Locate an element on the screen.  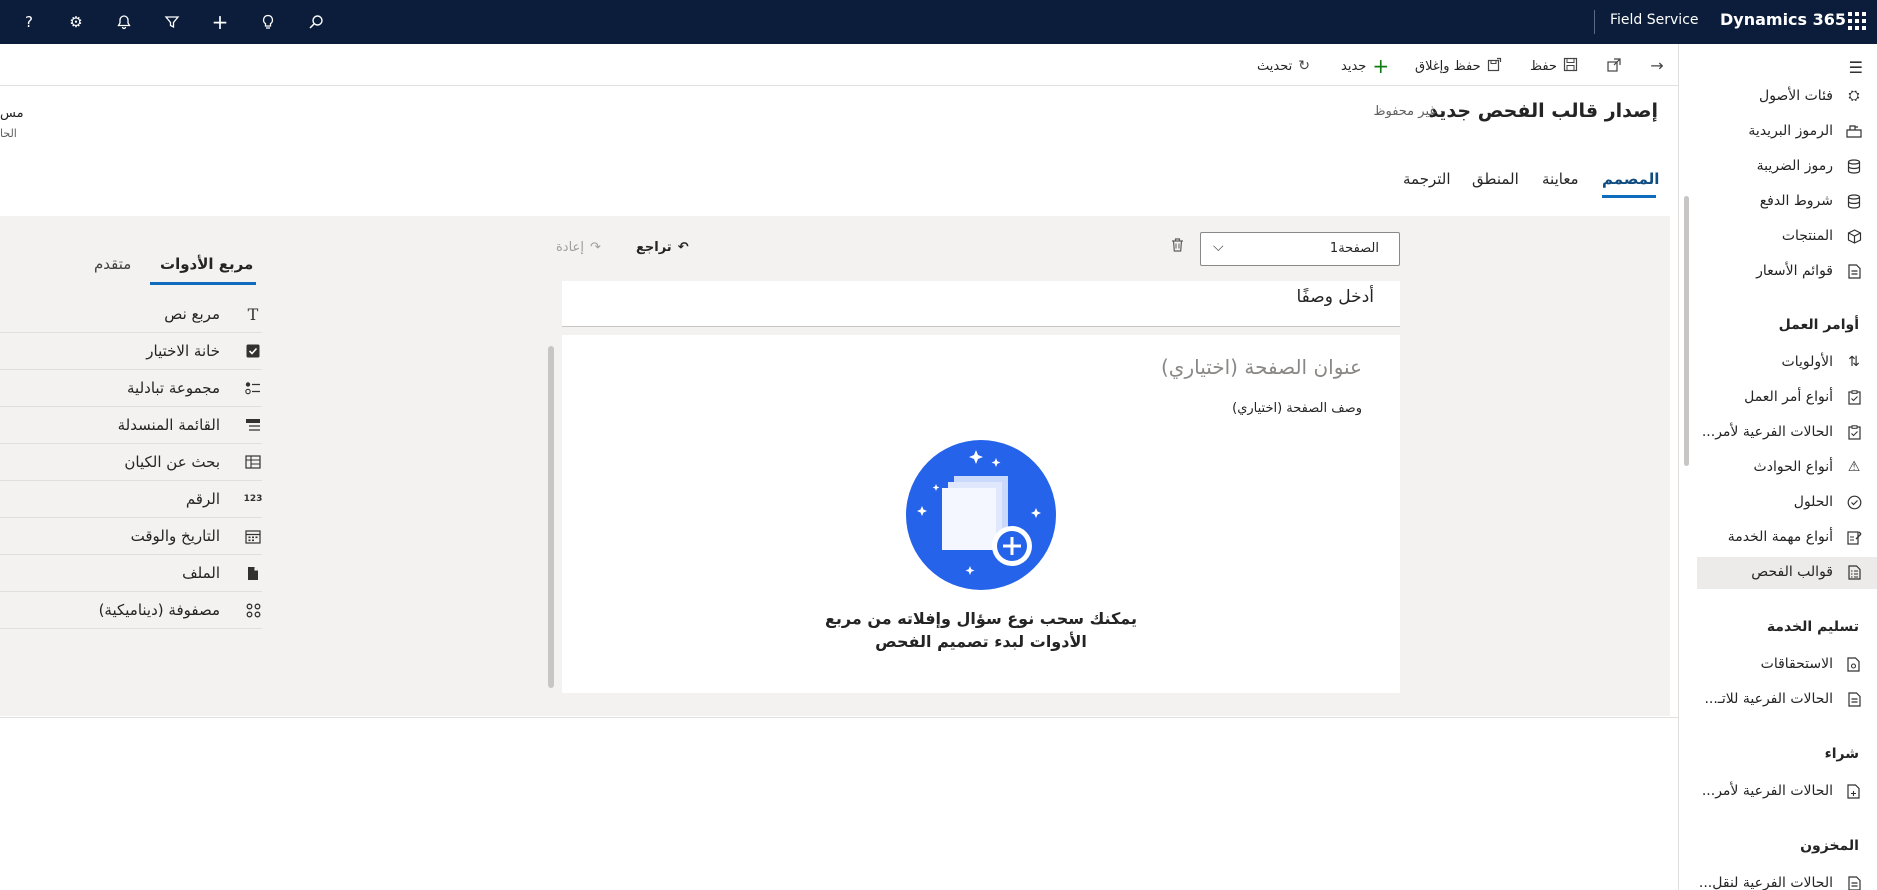
sitemap-item-asset-categories: ⛭ فئات الأصول is located at coordinates (1787, 97).